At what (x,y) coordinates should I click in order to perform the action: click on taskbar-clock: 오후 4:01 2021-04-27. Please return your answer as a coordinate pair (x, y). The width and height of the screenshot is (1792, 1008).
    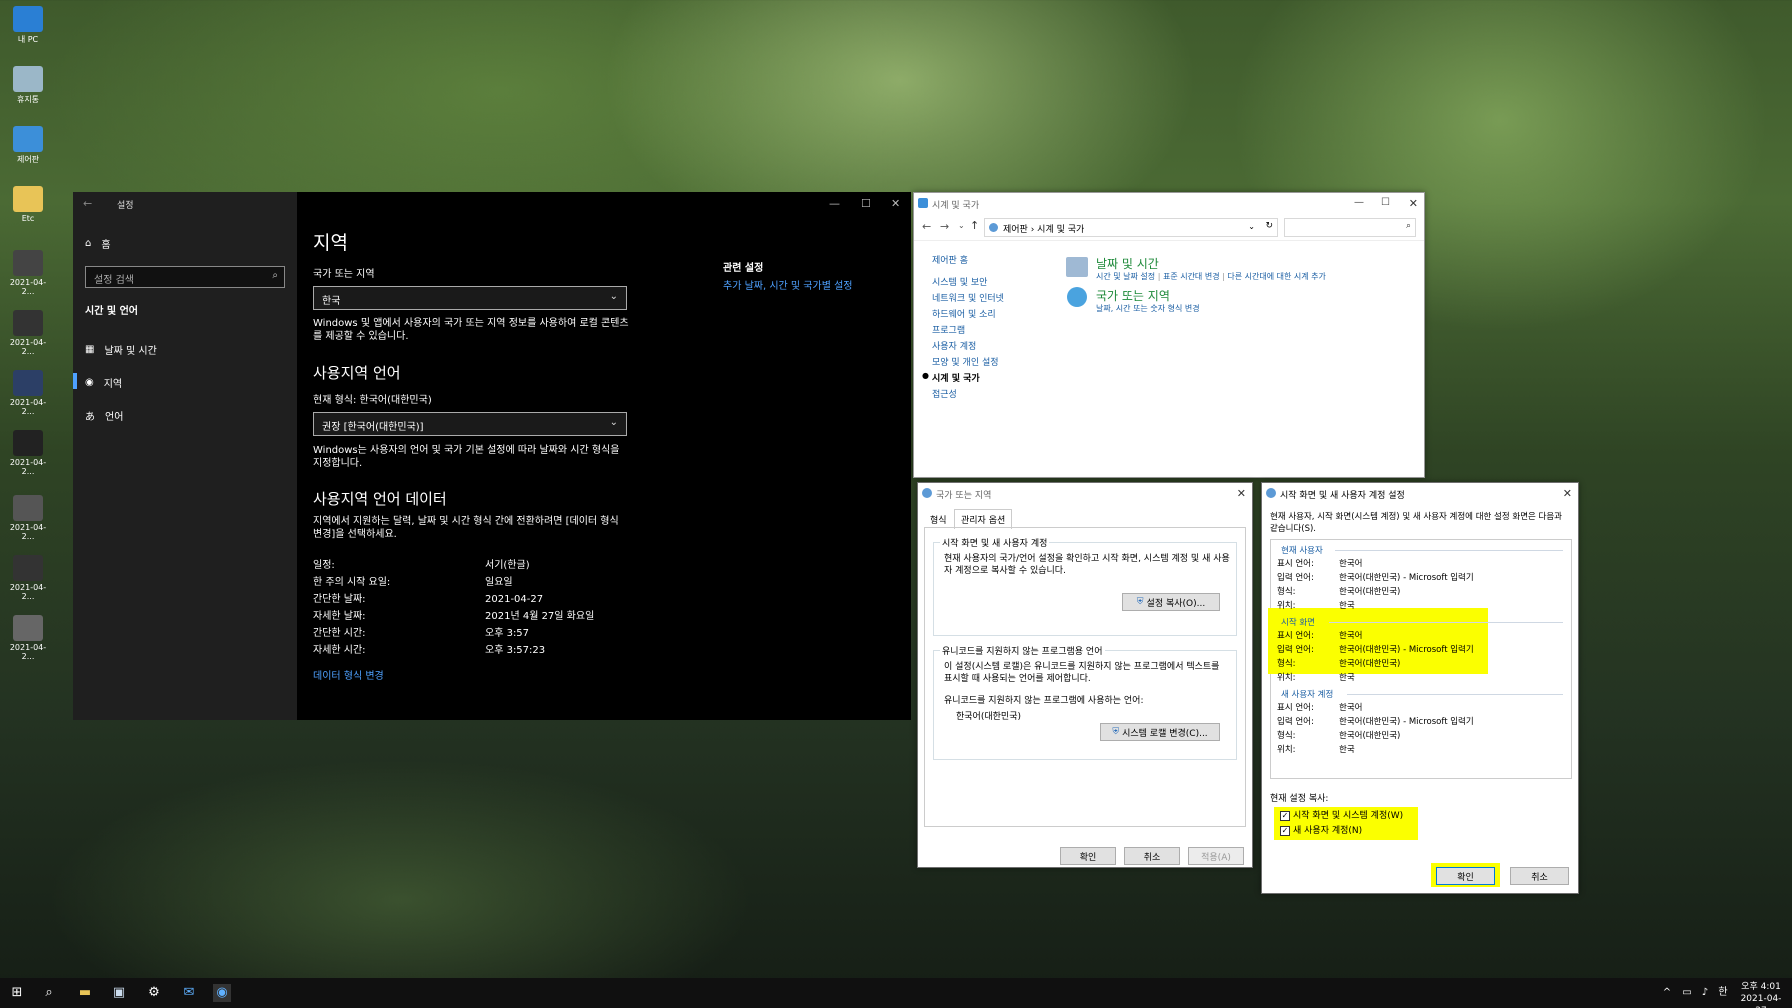
    Looking at the image, I should click on (1761, 994).